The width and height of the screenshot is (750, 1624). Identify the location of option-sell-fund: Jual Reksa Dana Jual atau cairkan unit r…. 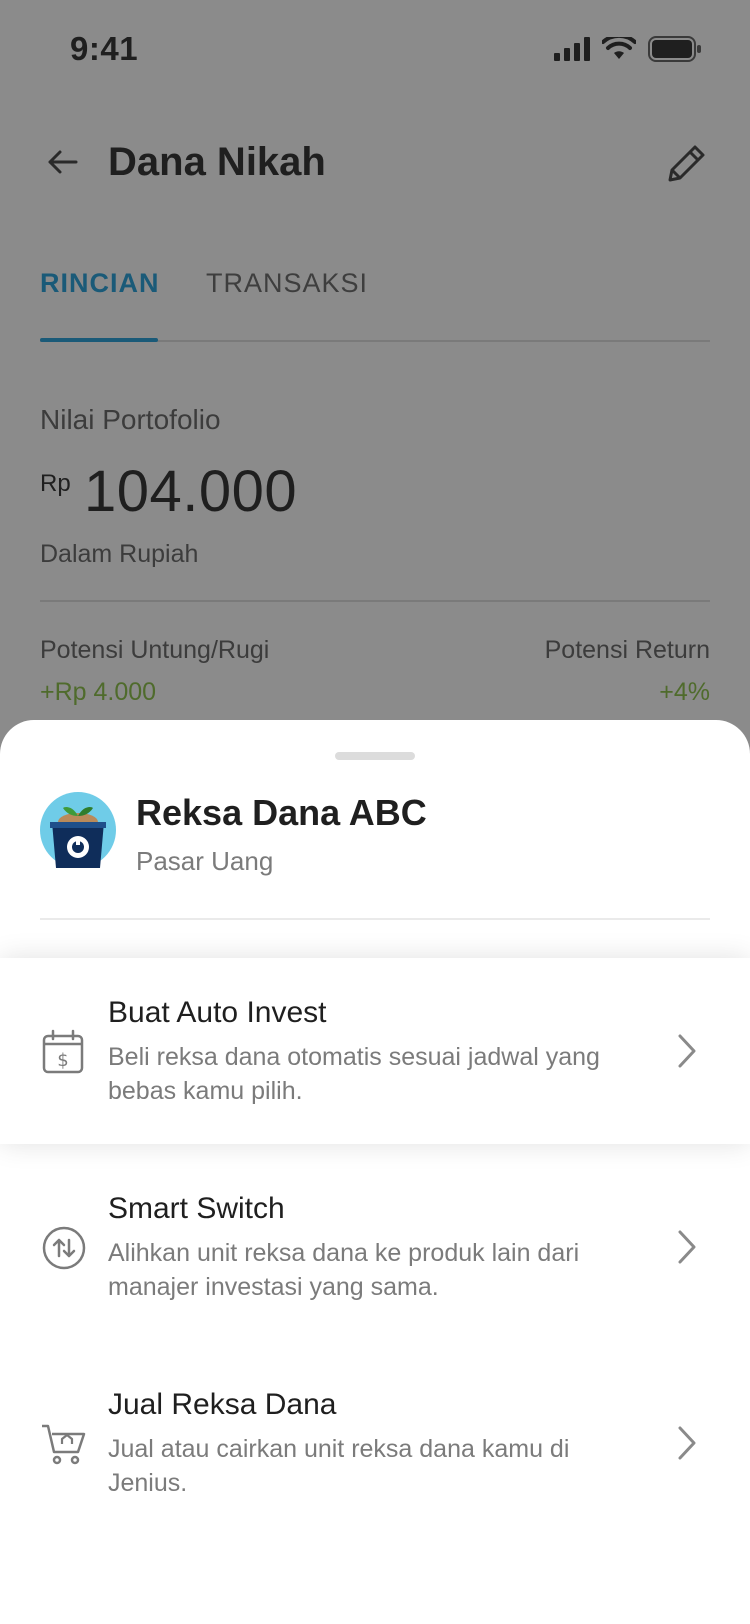
(375, 1443).